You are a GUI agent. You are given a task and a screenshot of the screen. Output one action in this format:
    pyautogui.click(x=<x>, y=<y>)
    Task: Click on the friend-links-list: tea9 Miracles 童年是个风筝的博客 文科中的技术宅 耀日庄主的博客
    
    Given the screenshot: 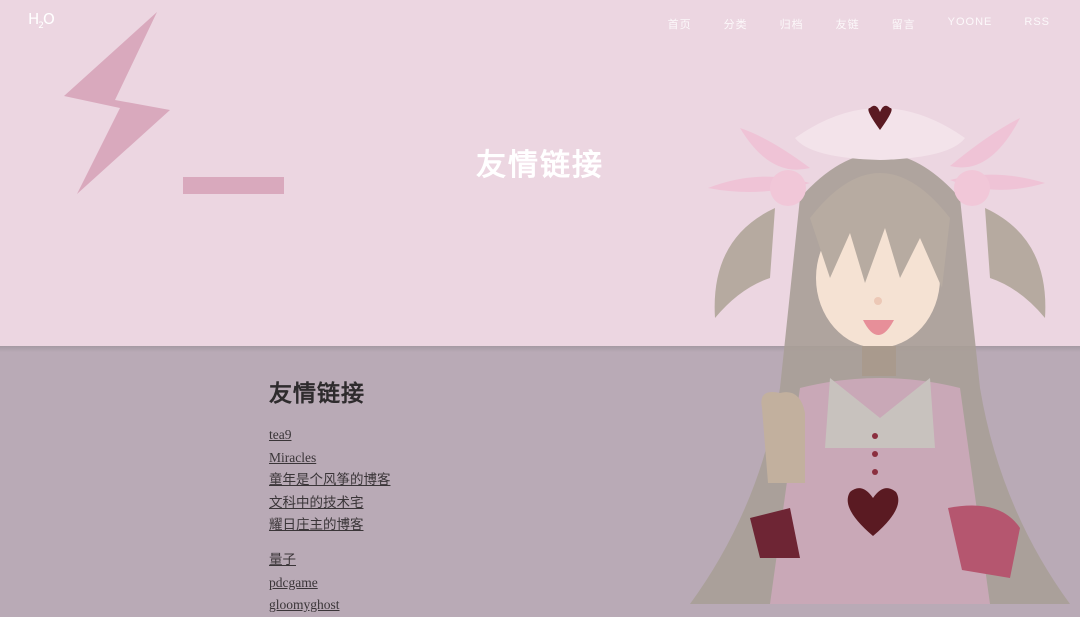 What is the action you would take?
    pyautogui.click(x=469, y=480)
    